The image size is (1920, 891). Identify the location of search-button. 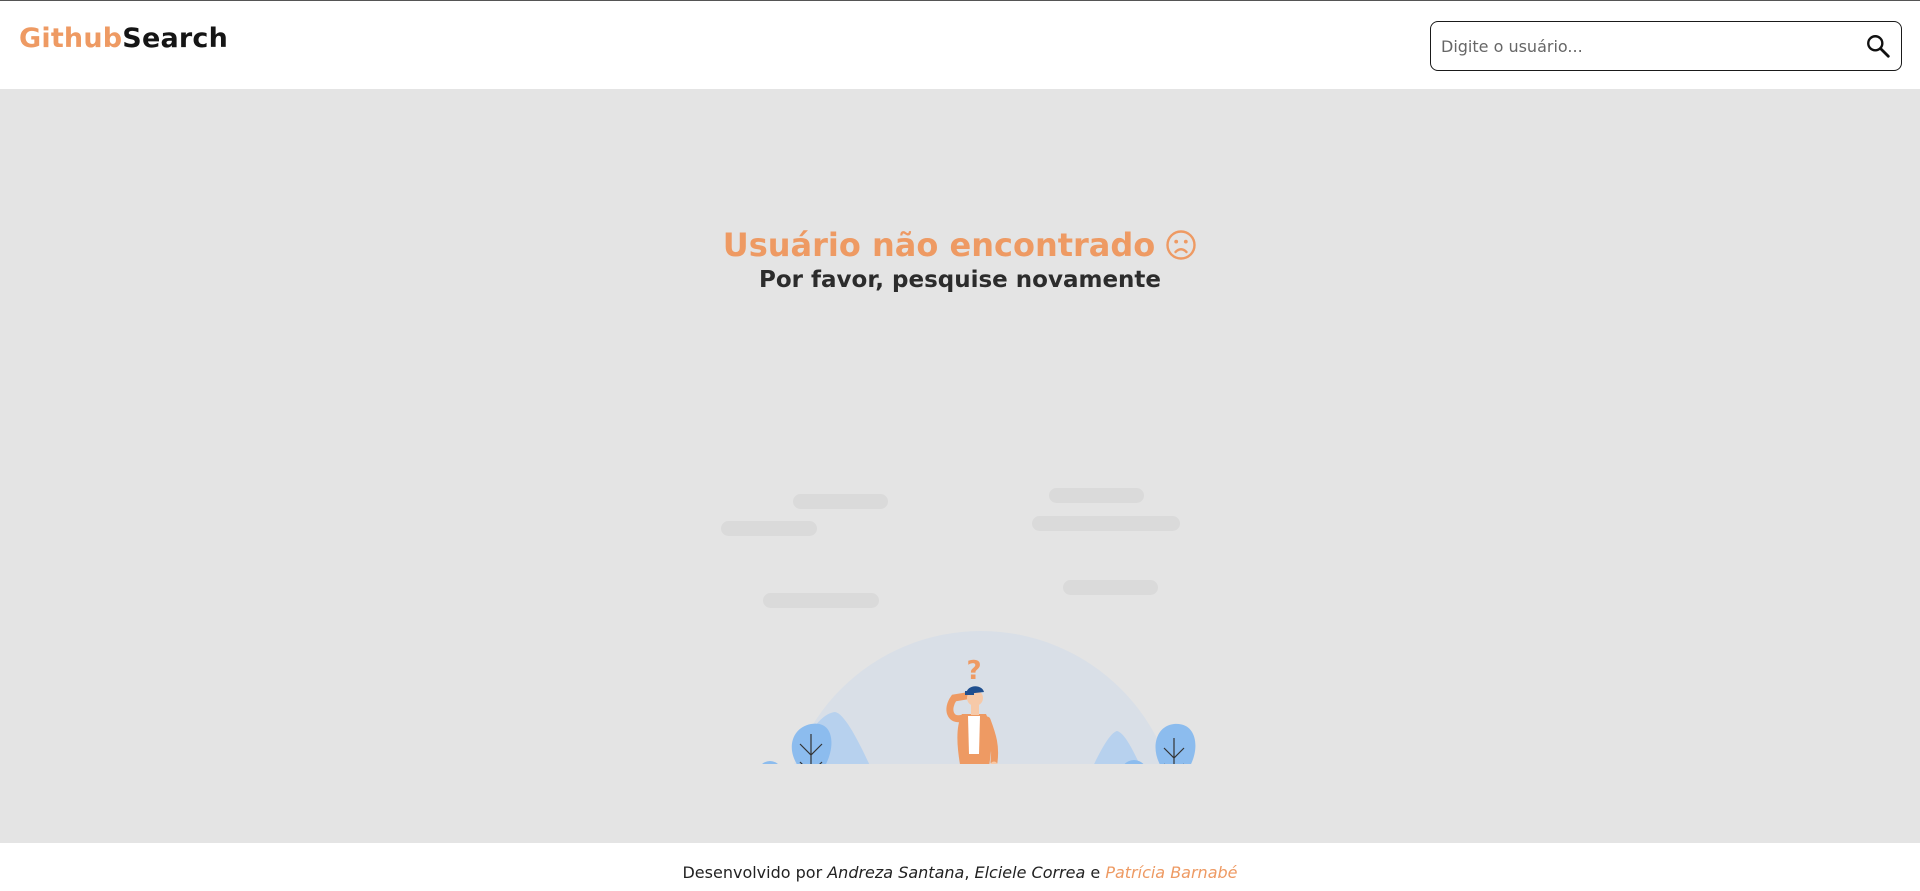
(1878, 46).